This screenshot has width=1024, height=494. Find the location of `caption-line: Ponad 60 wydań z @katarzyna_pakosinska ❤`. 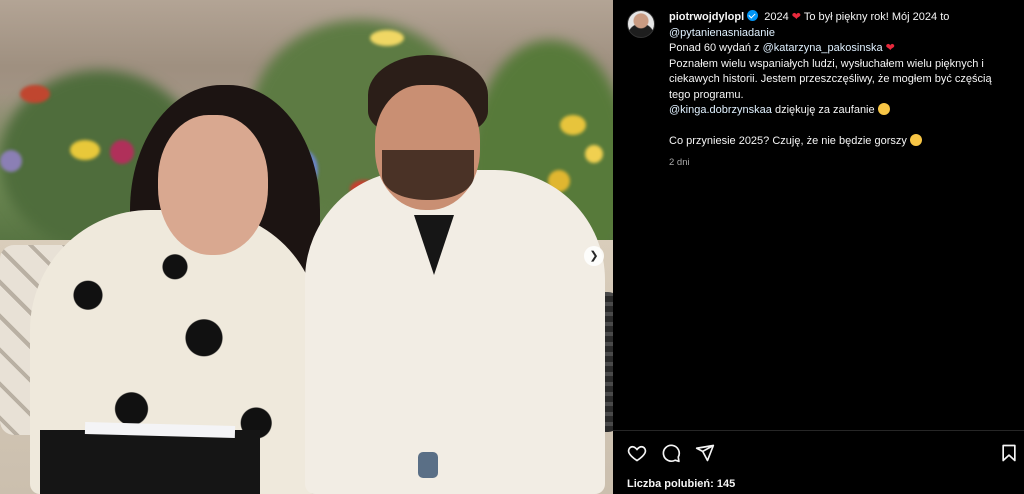

caption-line: Ponad 60 wydań z @katarzyna_pakosinska ❤ is located at coordinates (841, 49).